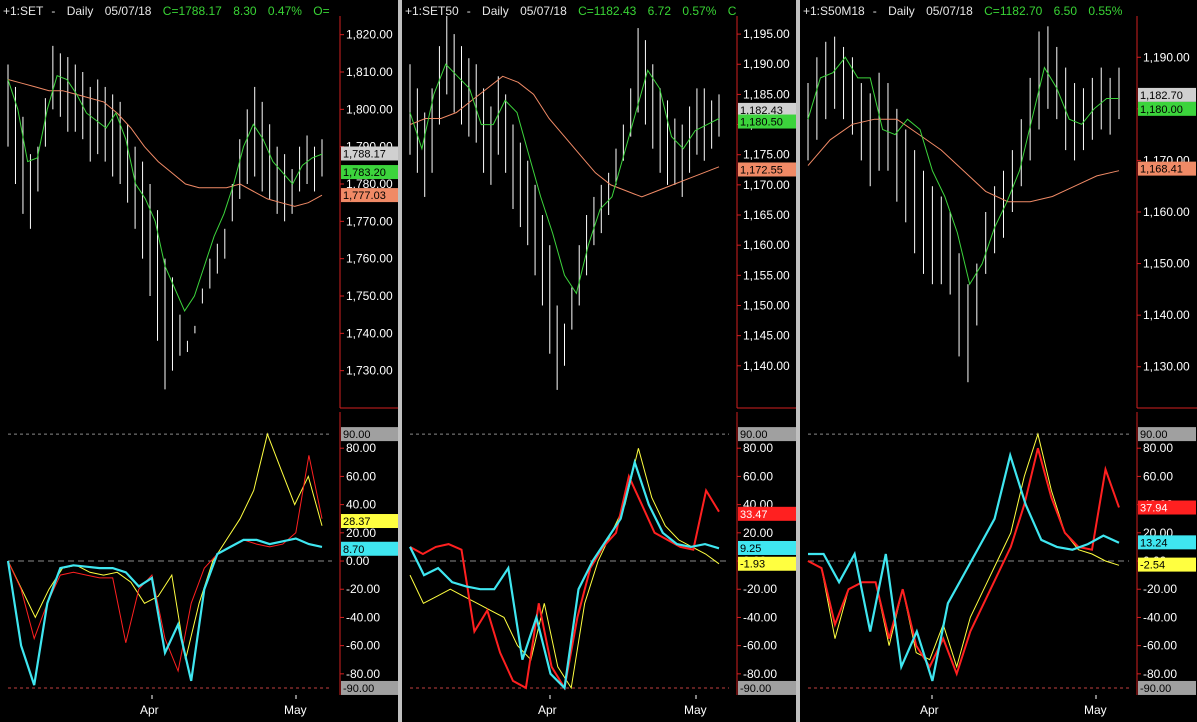  What do you see at coordinates (353, 550) in the screenshot?
I see `osc-label-j-text: 8.70` at bounding box center [353, 550].